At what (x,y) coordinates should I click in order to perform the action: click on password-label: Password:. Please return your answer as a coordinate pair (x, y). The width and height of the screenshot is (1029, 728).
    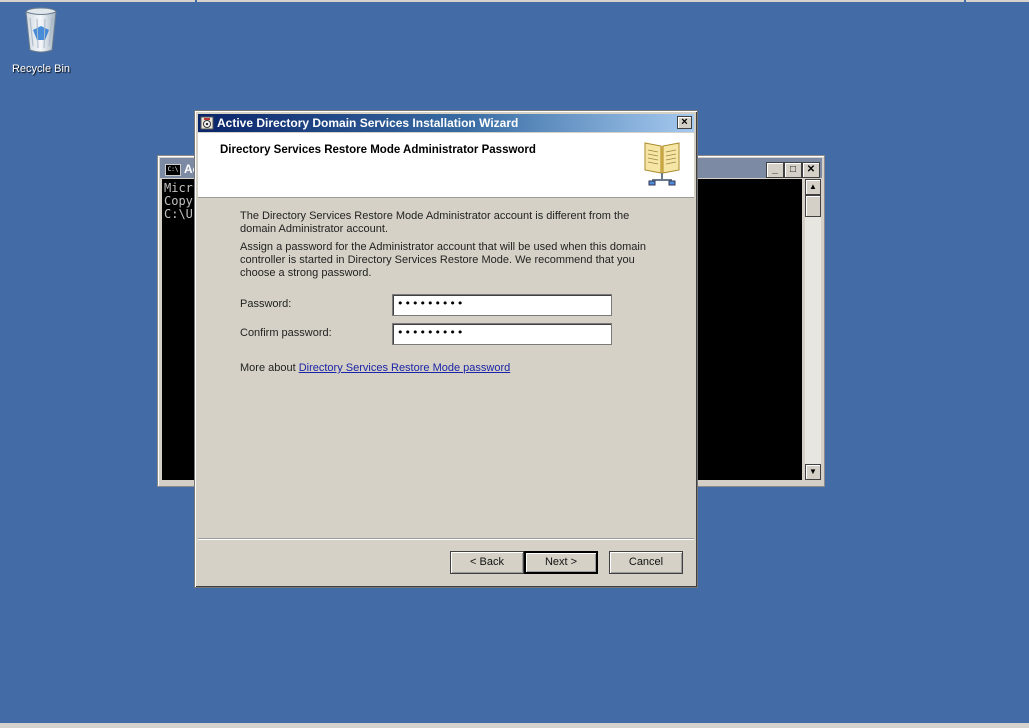
    Looking at the image, I should click on (266, 304).